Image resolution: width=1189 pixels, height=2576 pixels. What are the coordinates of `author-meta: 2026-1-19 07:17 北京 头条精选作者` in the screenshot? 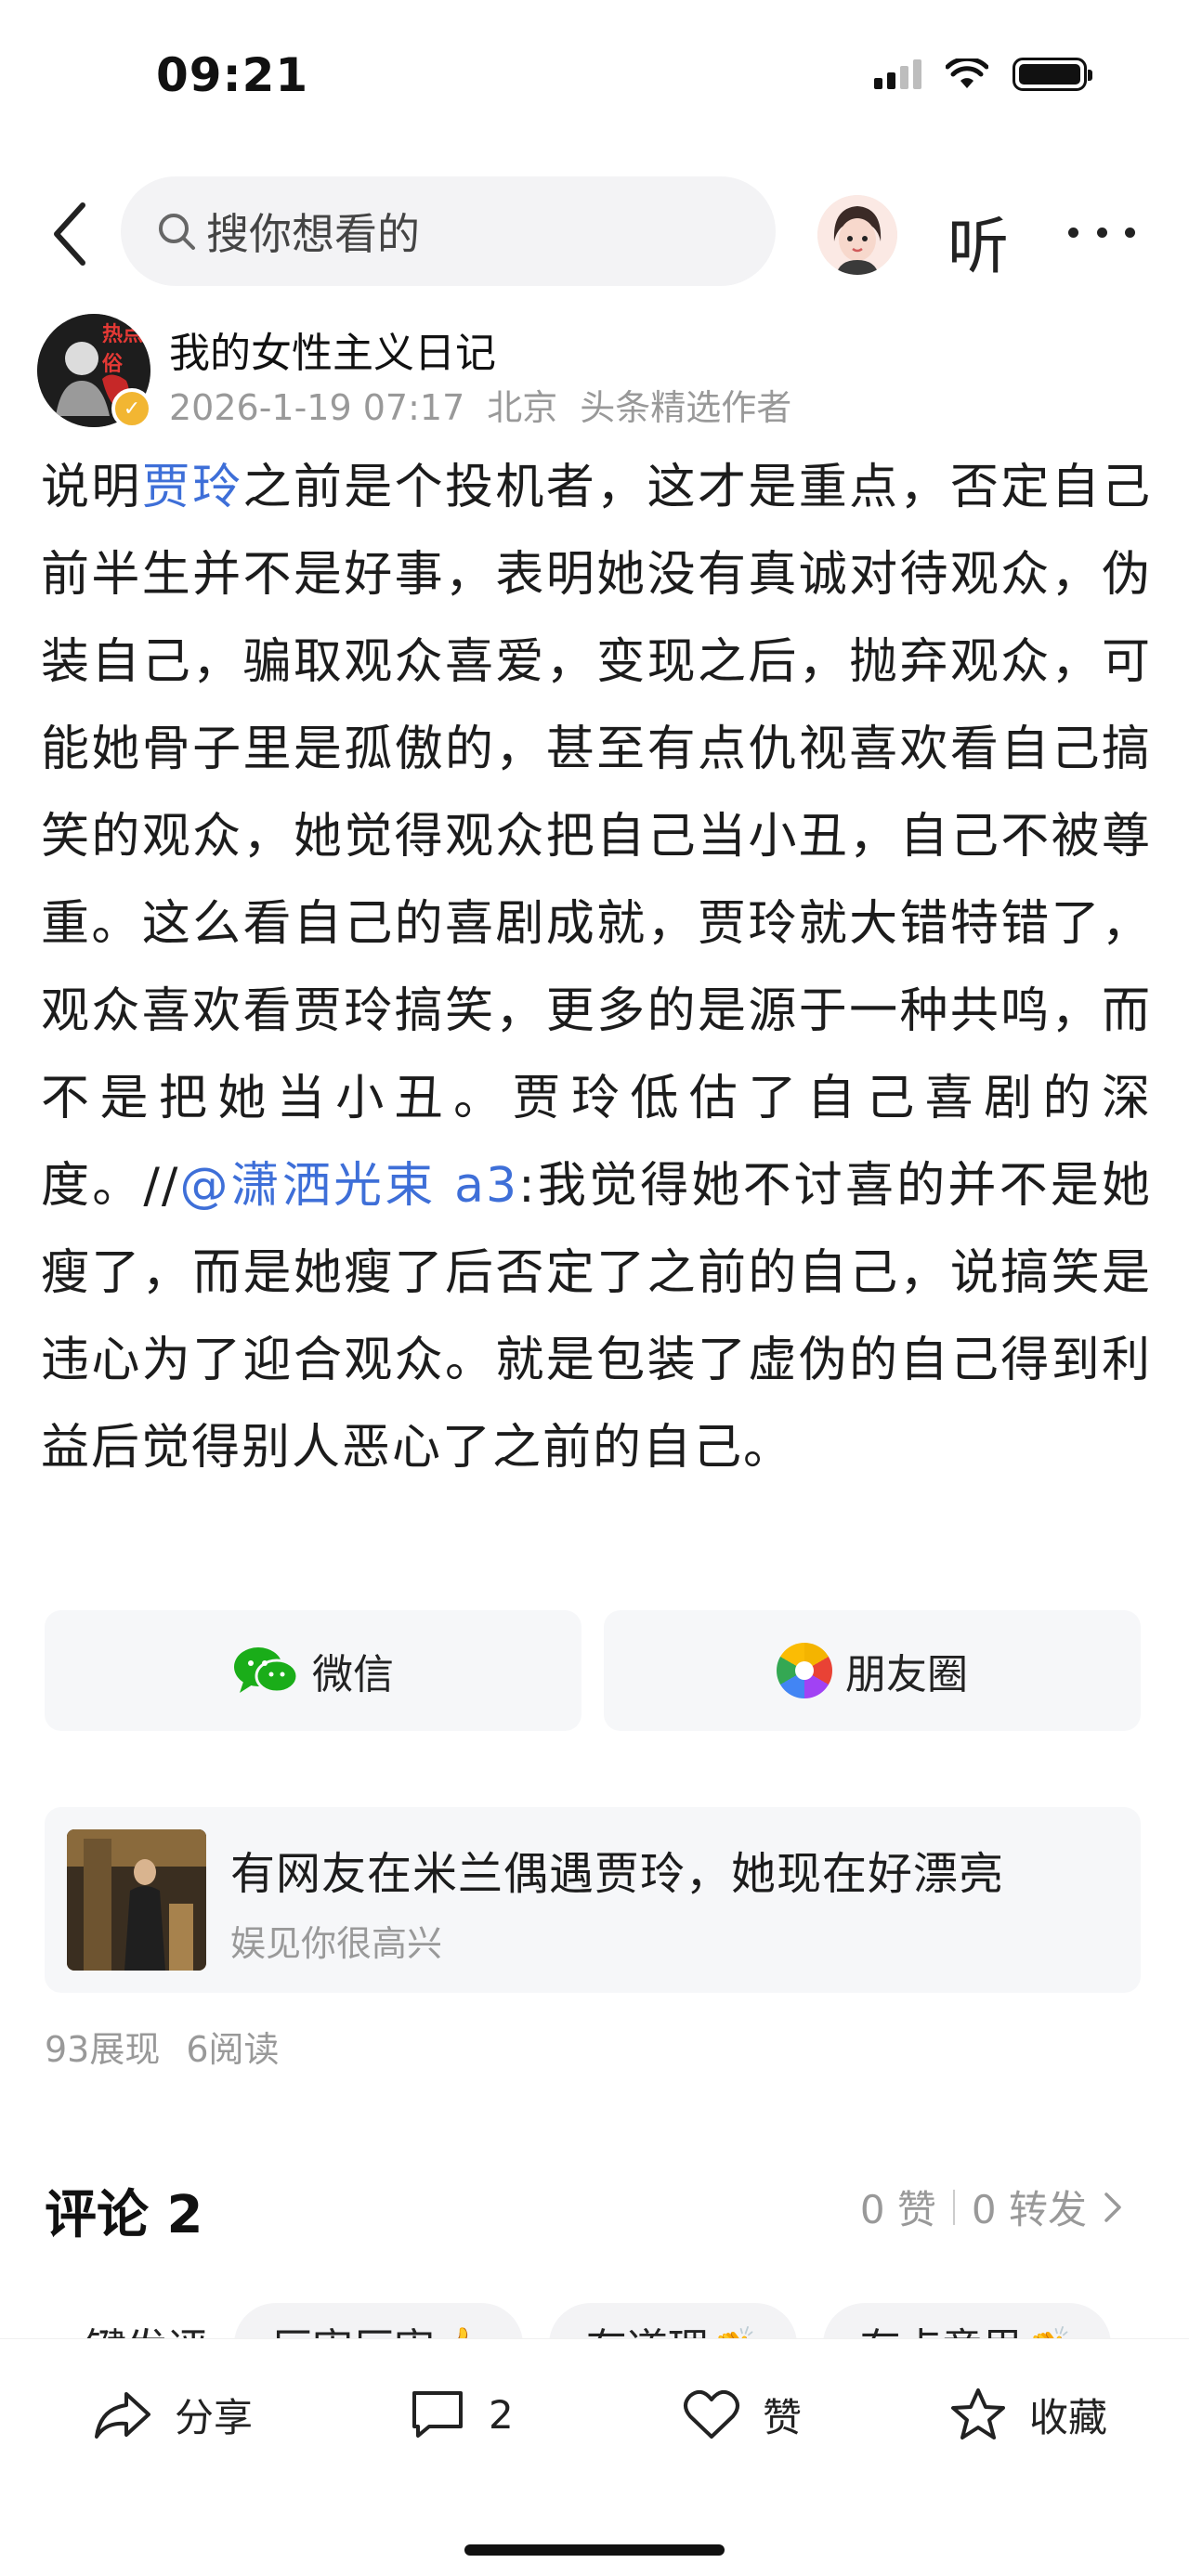 It's located at (491, 405).